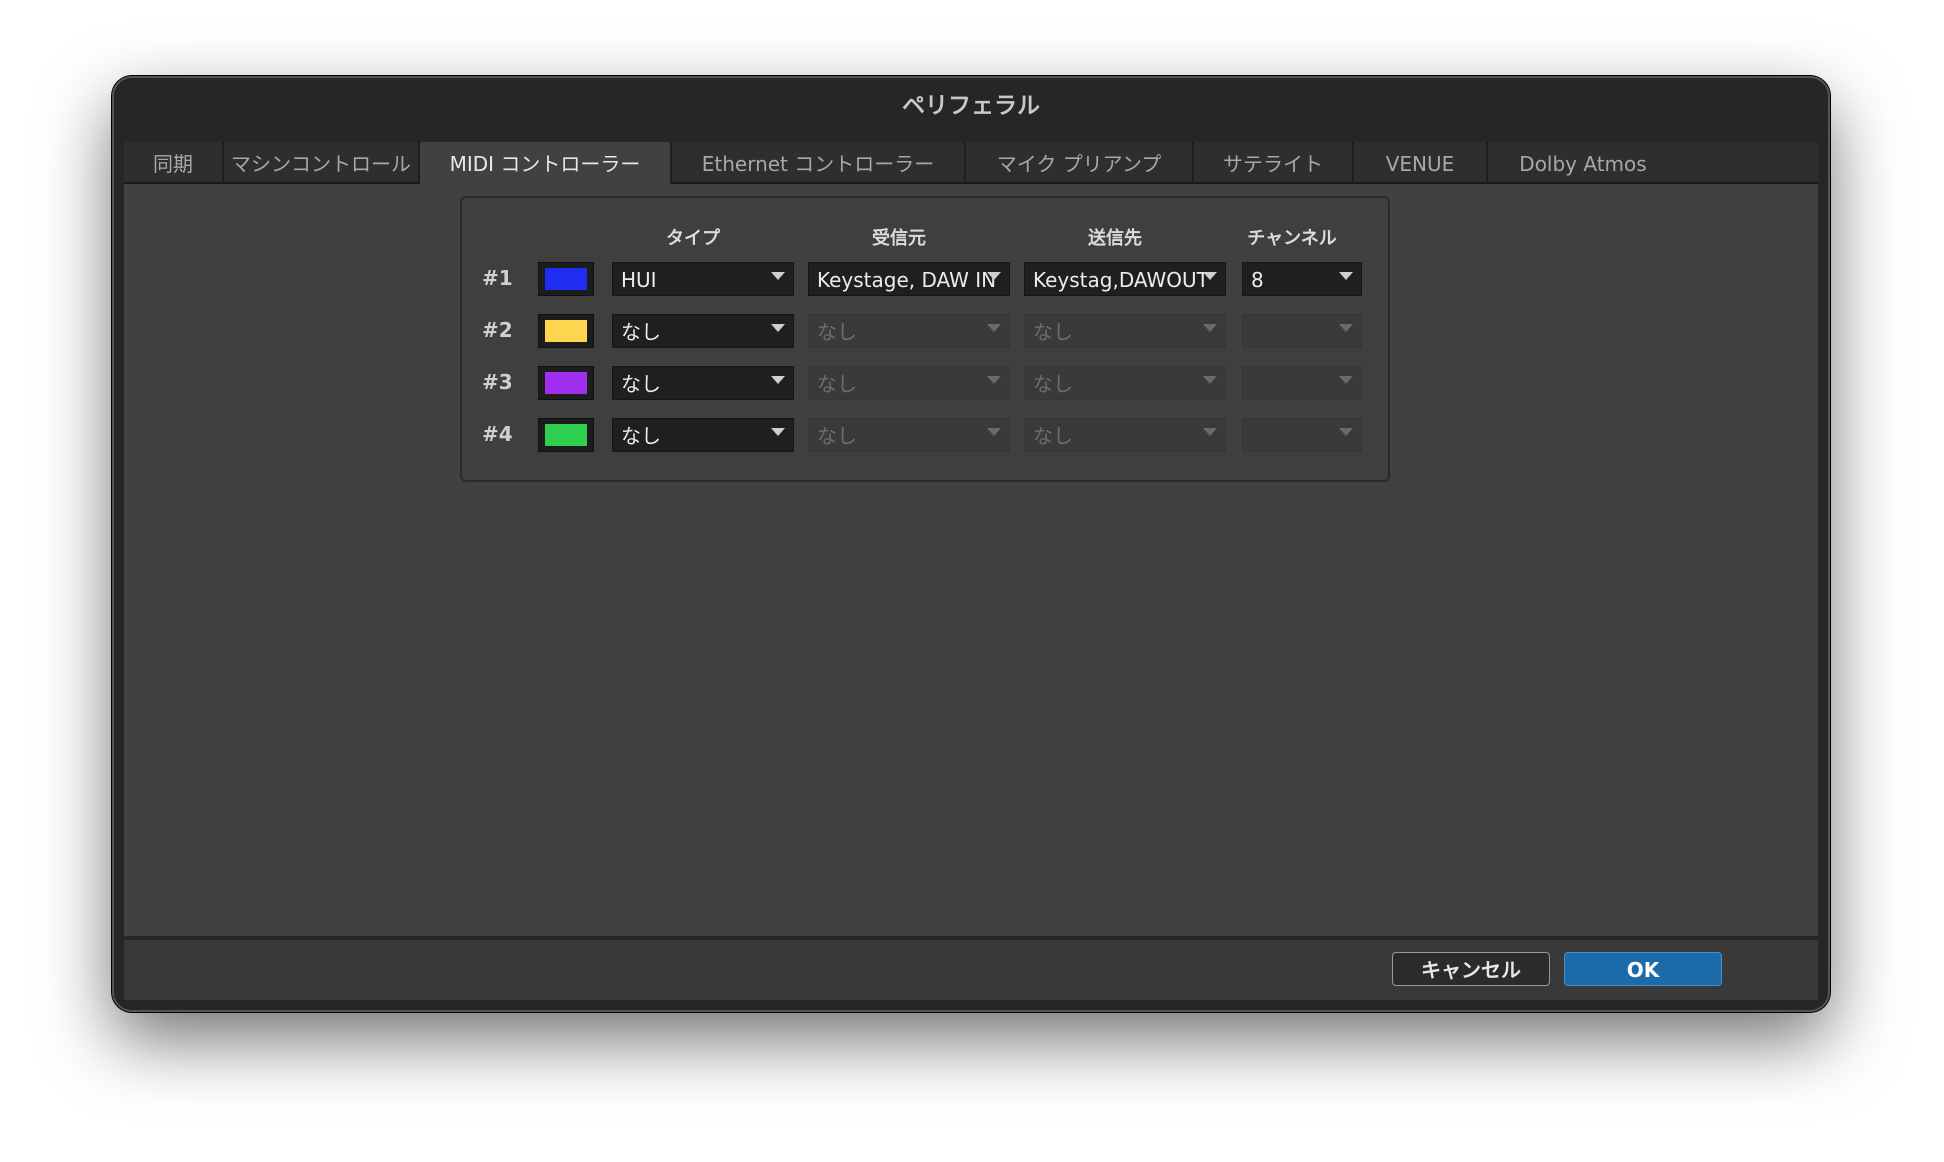 This screenshot has width=1944, height=1162. I want to click on controller-row-4: #4 なし なし なし, so click(925, 436).